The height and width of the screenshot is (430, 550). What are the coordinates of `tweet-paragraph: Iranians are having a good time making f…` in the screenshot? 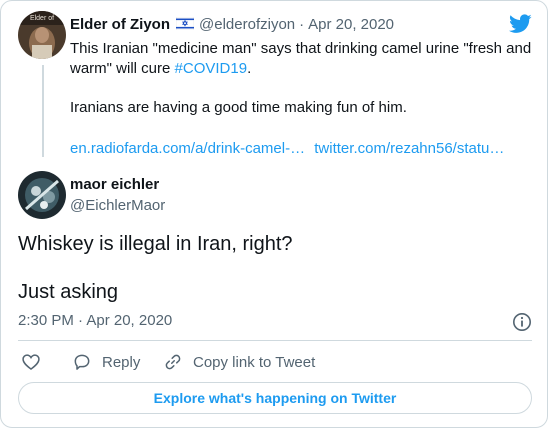 It's located at (238, 107).